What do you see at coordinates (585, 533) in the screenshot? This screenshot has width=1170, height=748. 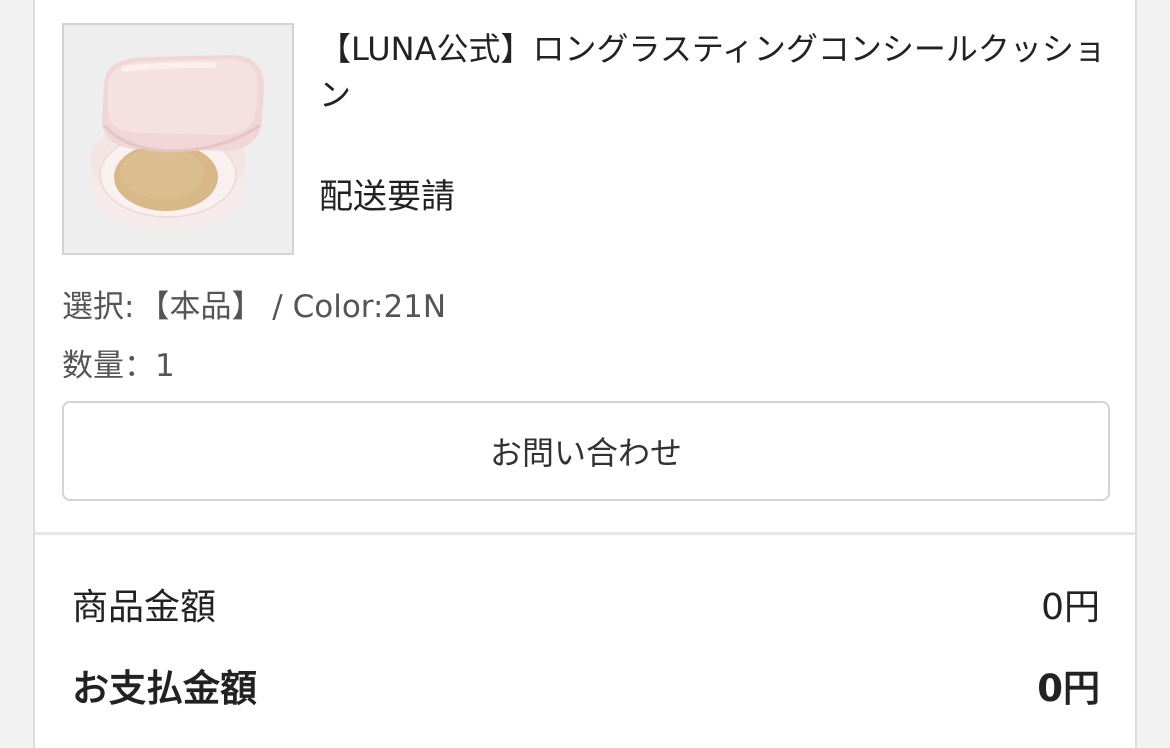 I see `section-divider` at bounding box center [585, 533].